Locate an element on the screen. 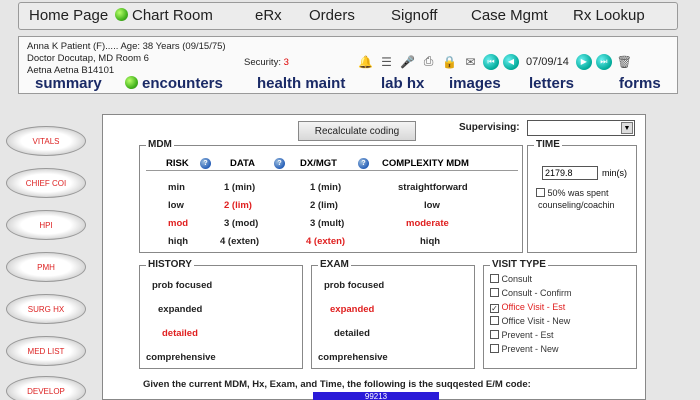  em-code-value: 99213 is located at coordinates (376, 396).